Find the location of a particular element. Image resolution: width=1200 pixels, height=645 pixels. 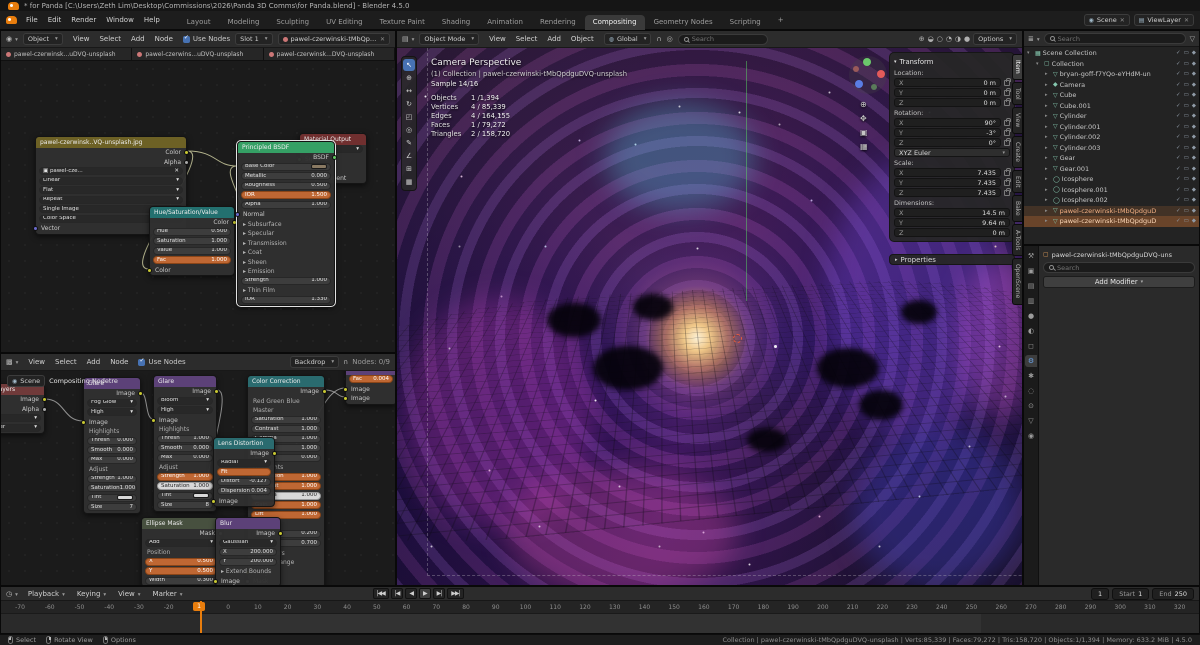

rotation-x-field: X 90° is located at coordinates (947, 122).